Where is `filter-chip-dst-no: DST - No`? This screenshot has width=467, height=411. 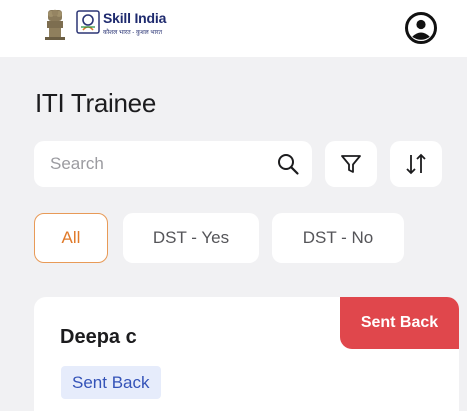
filter-chip-dst-no: DST - No is located at coordinates (338, 238).